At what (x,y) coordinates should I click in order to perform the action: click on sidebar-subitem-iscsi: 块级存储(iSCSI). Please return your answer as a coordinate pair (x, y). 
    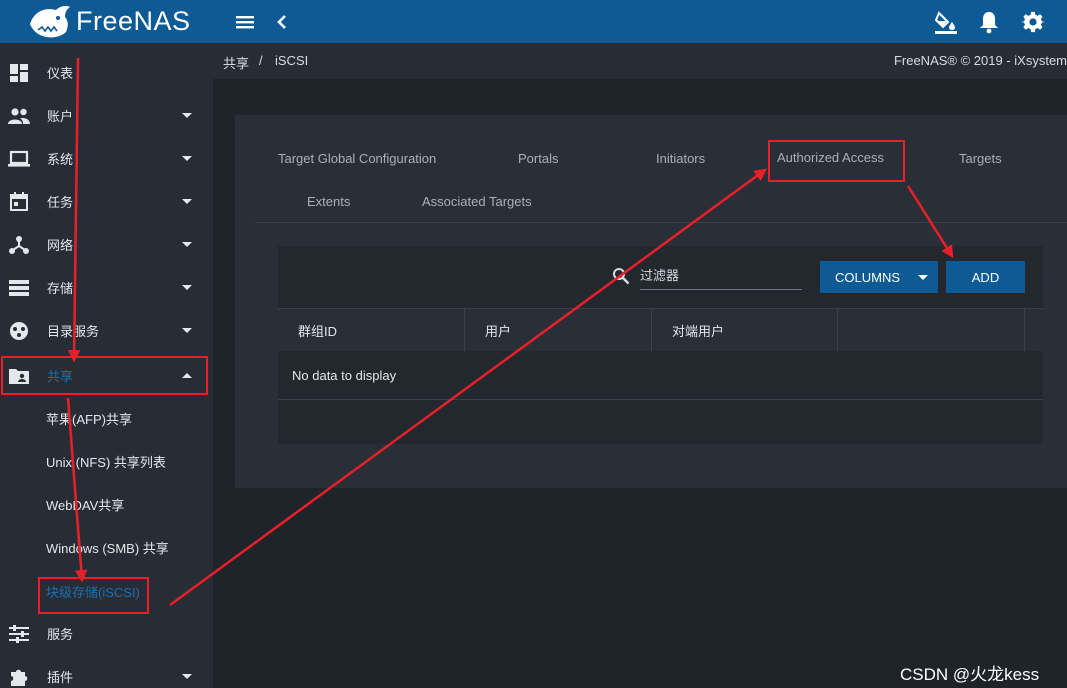
    Looking at the image, I should click on (106, 591).